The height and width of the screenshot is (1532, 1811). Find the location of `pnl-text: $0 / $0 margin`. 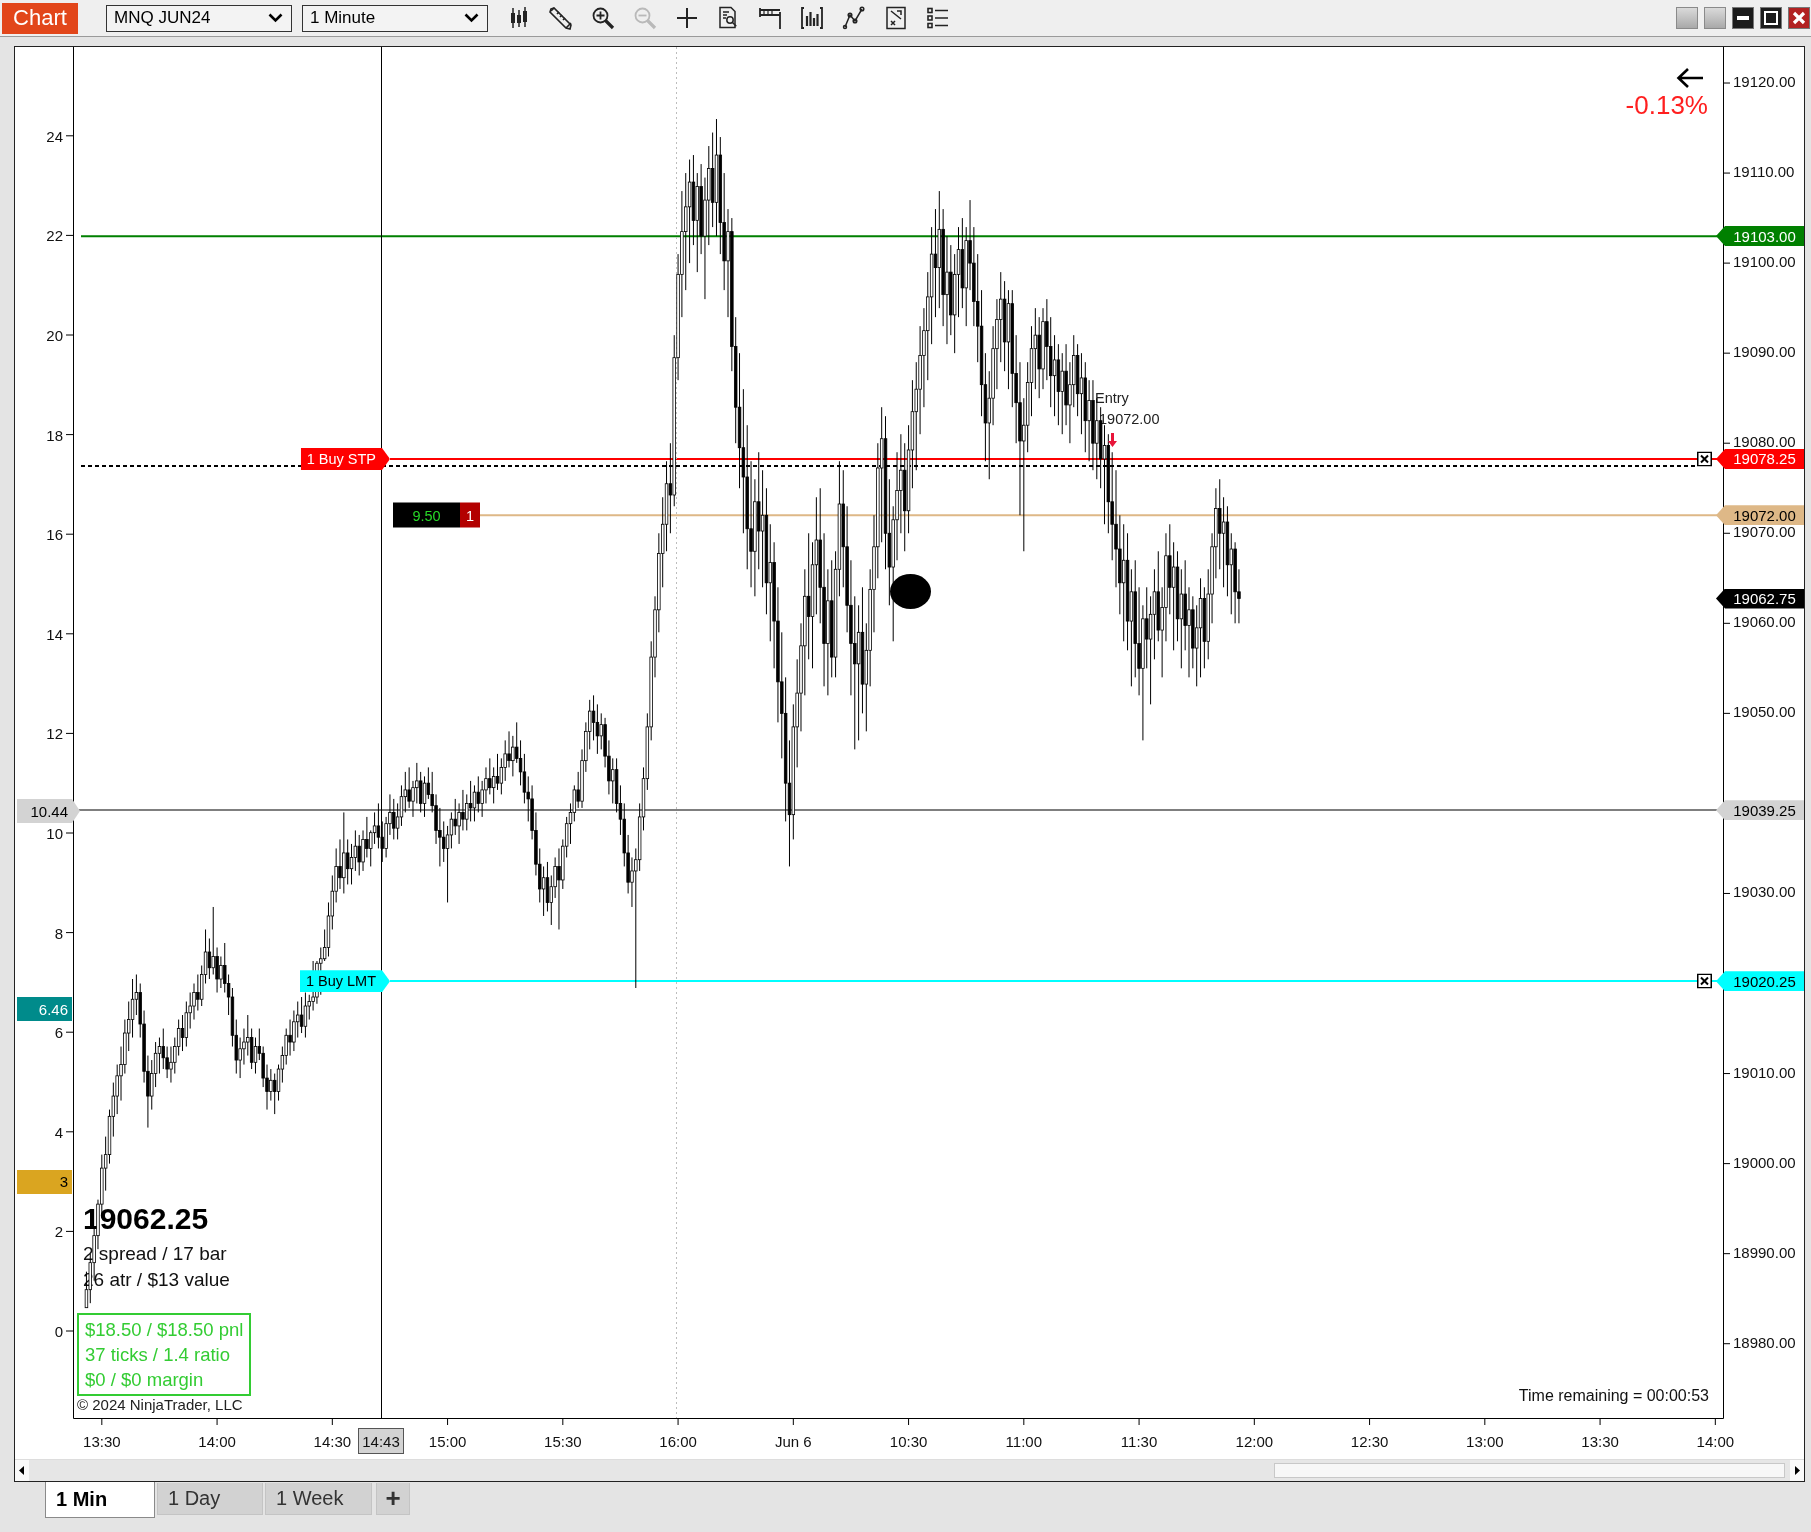

pnl-text: $0 / $0 margin is located at coordinates (145, 1380).